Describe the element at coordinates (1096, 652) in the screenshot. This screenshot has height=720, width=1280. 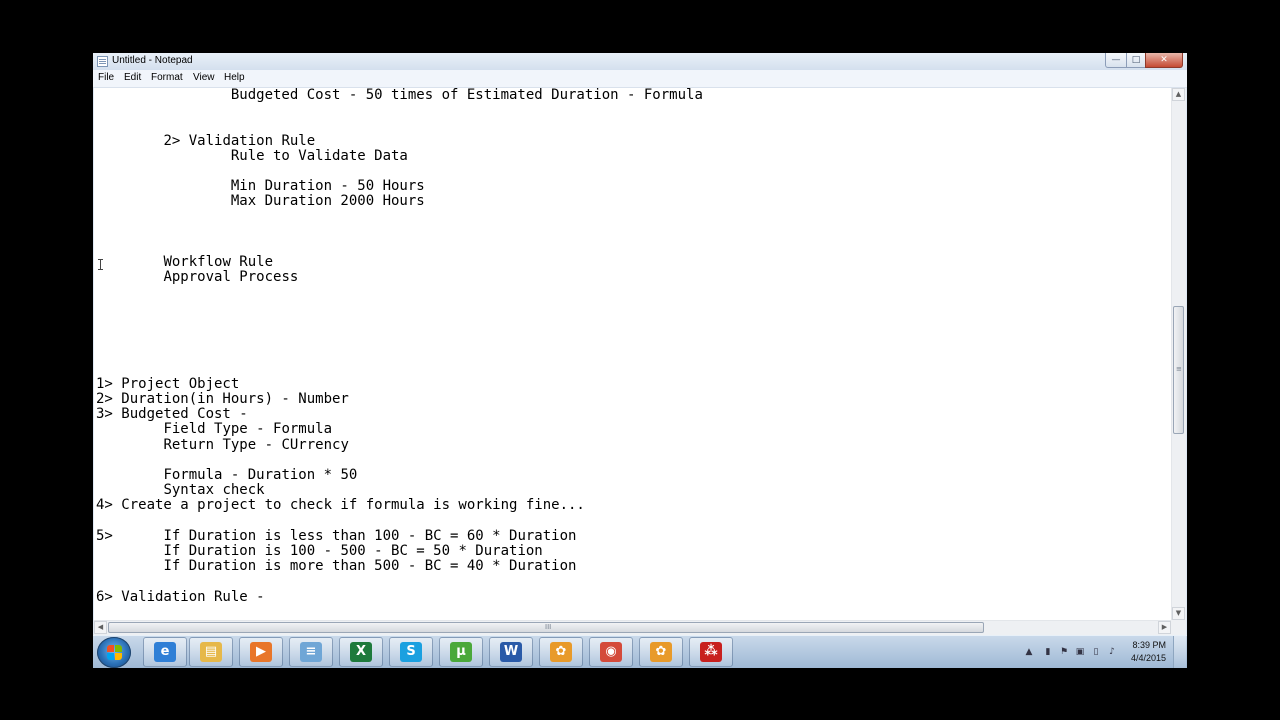
I see `power-icon: ▯` at that location.